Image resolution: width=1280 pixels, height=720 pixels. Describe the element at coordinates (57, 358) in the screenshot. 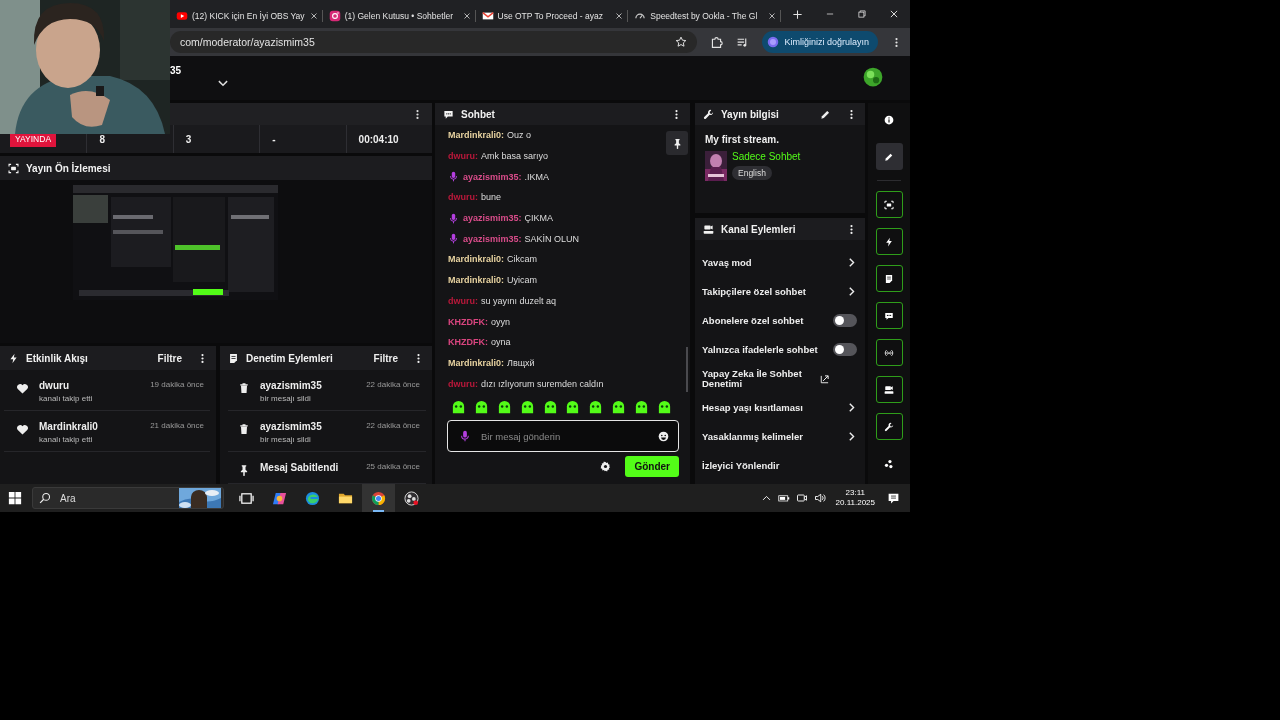

I see `panel-title: Etkinlik Akışı` at that location.